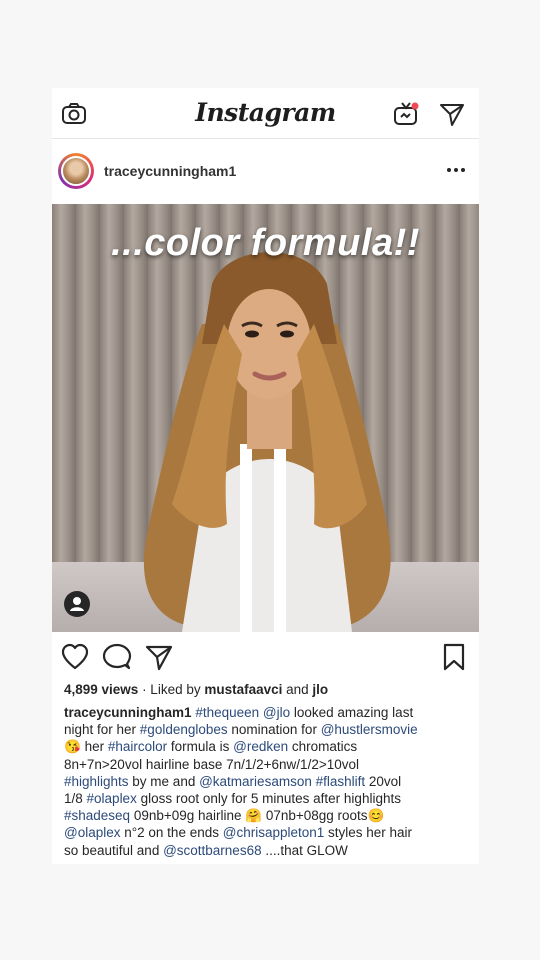 Image resolution: width=540 pixels, height=960 pixels. What do you see at coordinates (75, 799) in the screenshot?
I see `caption-text: 1/8` at bounding box center [75, 799].